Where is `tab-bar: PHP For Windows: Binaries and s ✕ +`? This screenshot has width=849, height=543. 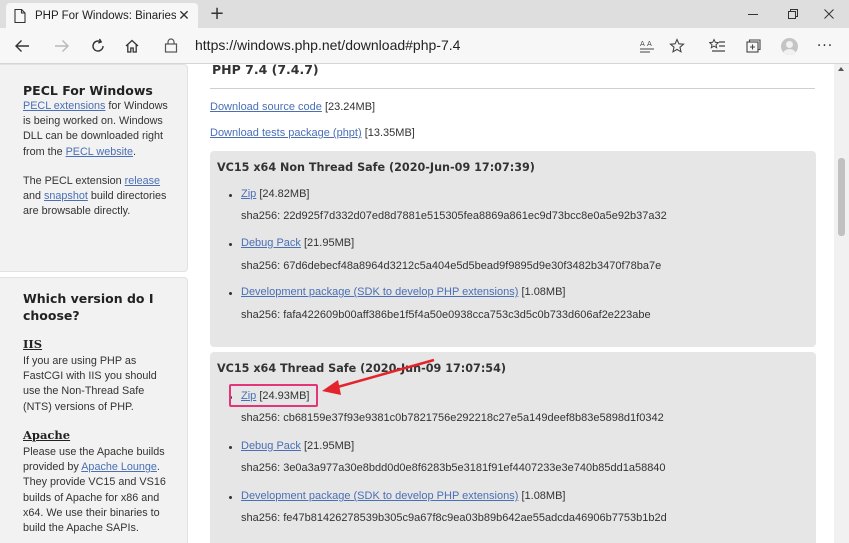 tab-bar: PHP For Windows: Binaries and s ✕ + is located at coordinates (424, 14).